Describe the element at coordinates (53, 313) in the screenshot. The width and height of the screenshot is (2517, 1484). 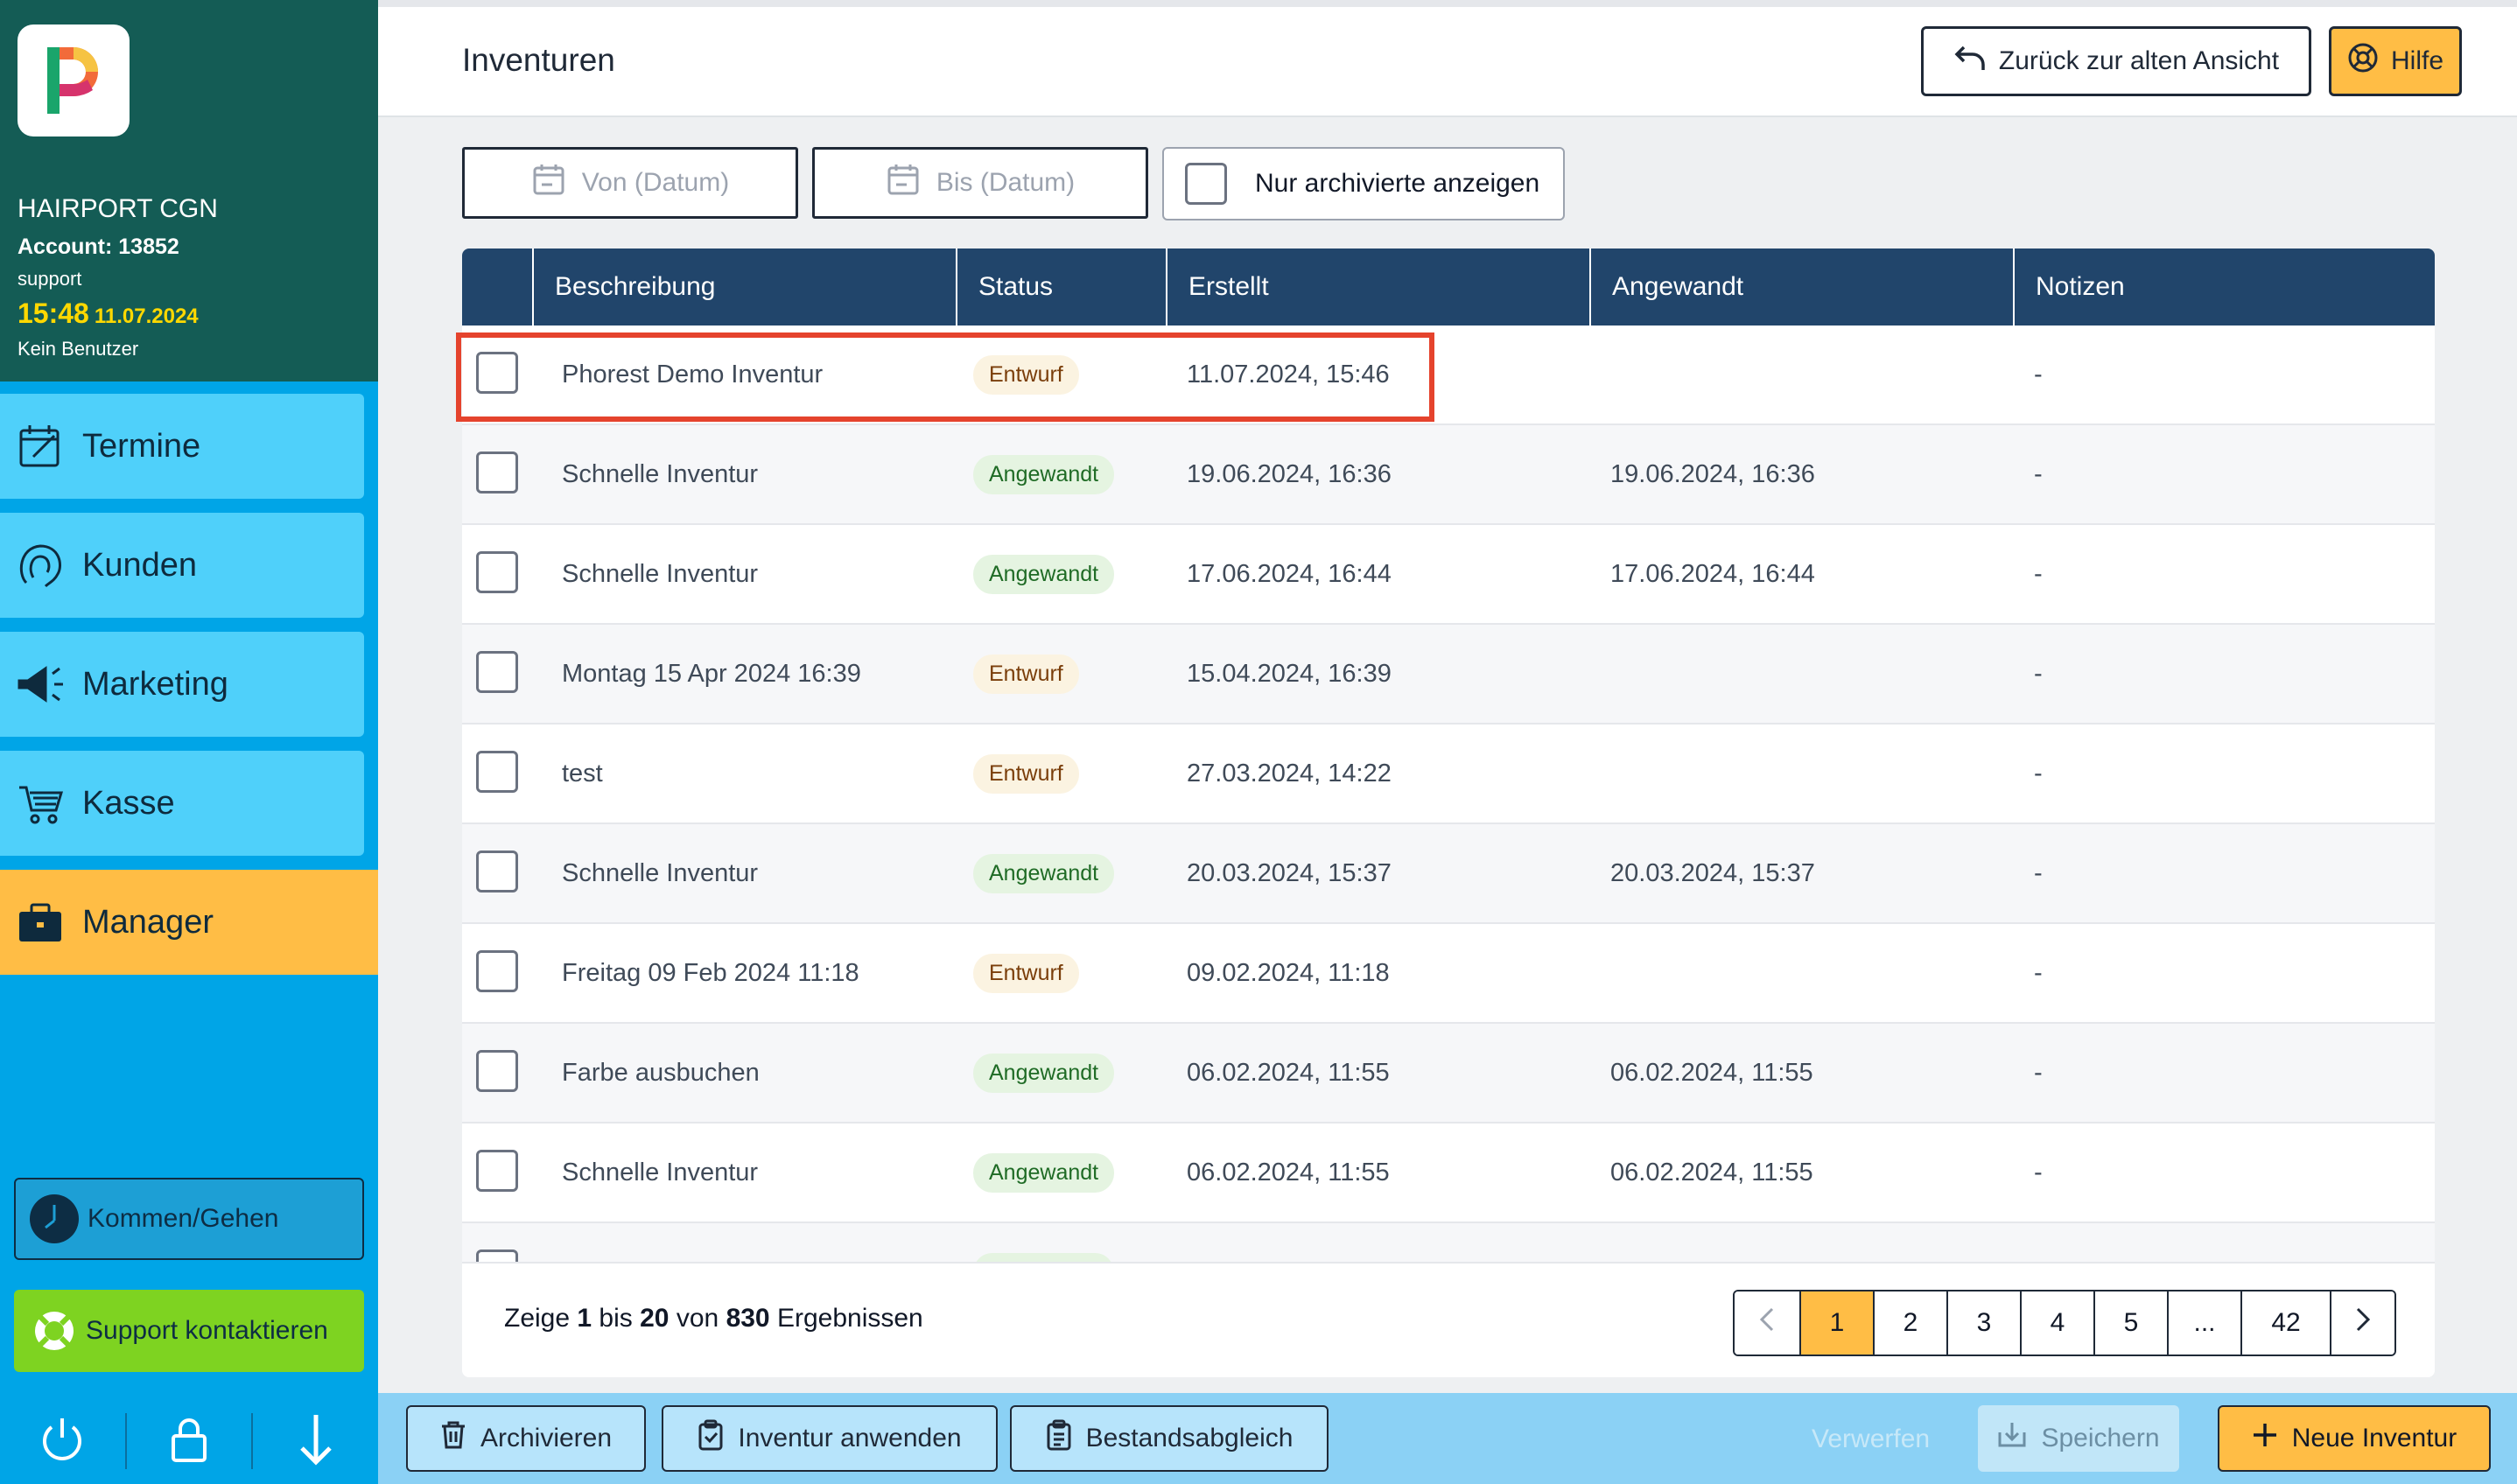
I see `clock-time: 15:48` at that location.